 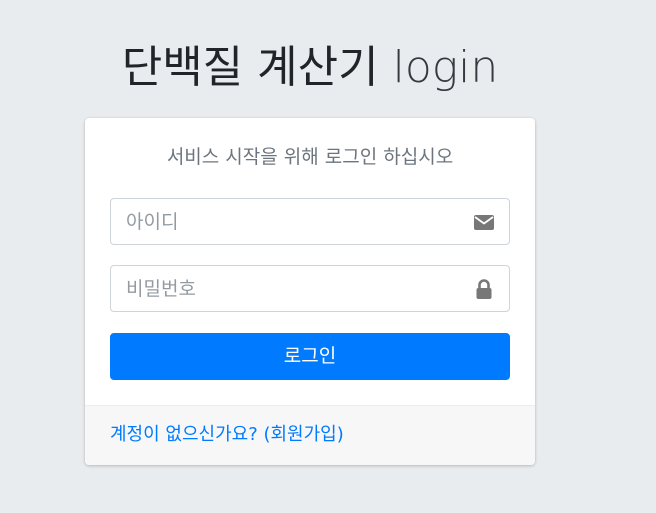 I want to click on envelope-icon, so click(x=484, y=222).